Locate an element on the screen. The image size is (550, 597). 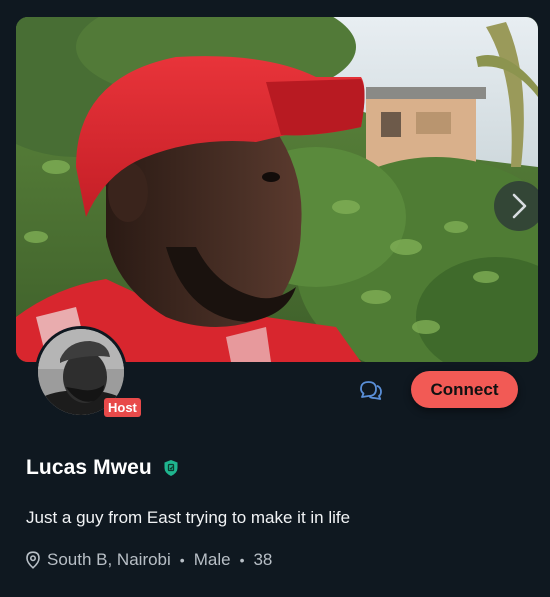
profile-location: South B, Nairobi is located at coordinates (109, 559).